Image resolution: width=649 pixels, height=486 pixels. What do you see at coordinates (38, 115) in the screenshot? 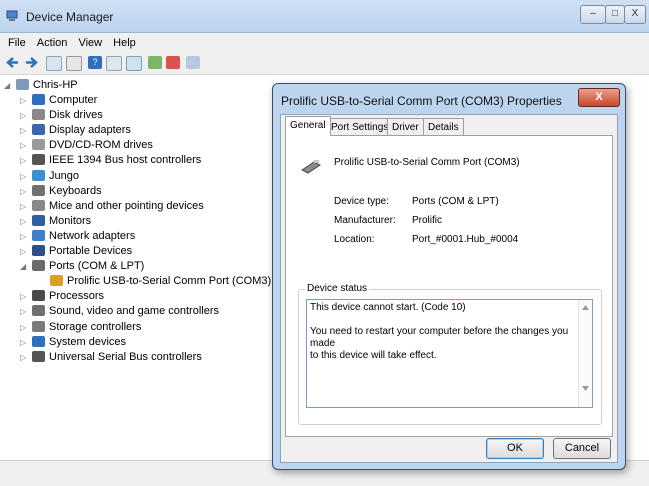
I see `disk-drive-icon` at bounding box center [38, 115].